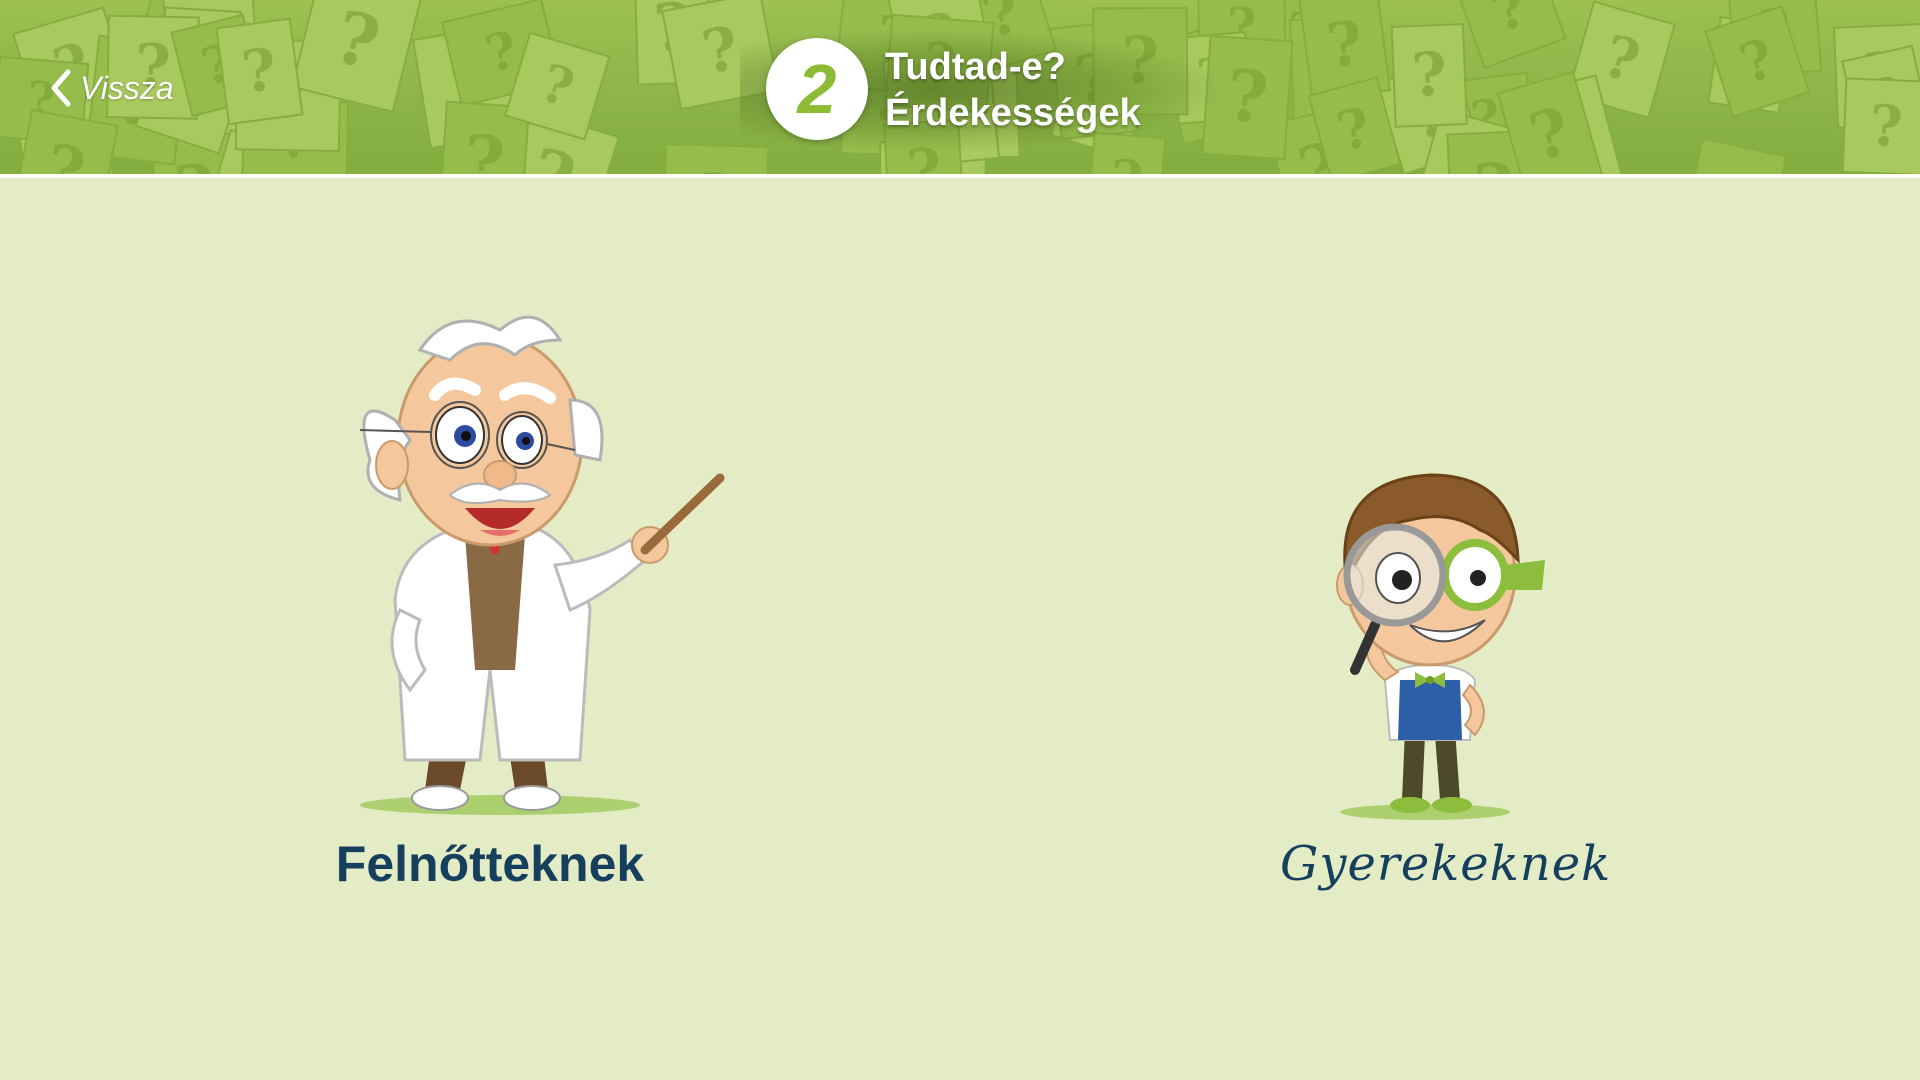 Image resolution: width=1920 pixels, height=1080 pixels. Describe the element at coordinates (1446, 864) in the screenshot. I see `kids-label: Gyerekeknek` at that location.